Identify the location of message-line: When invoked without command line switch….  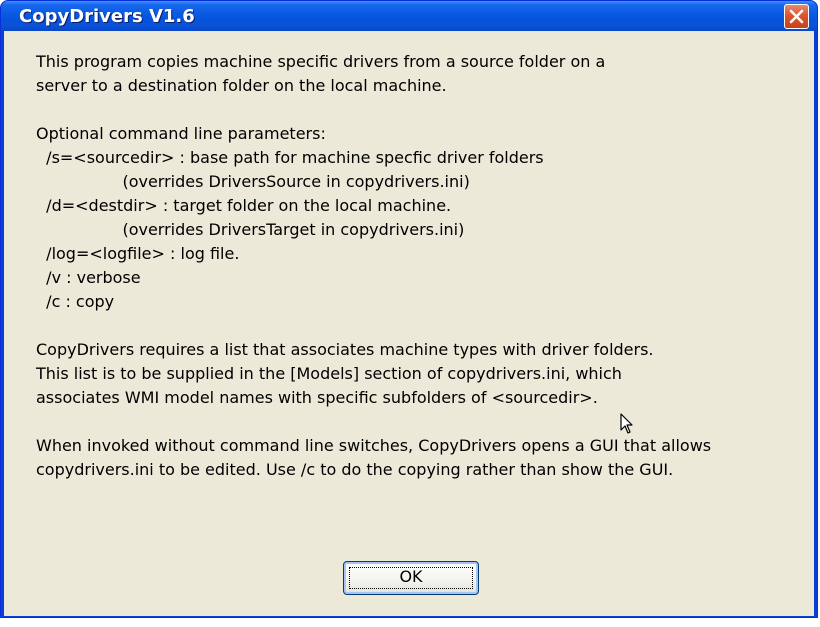
(374, 445).